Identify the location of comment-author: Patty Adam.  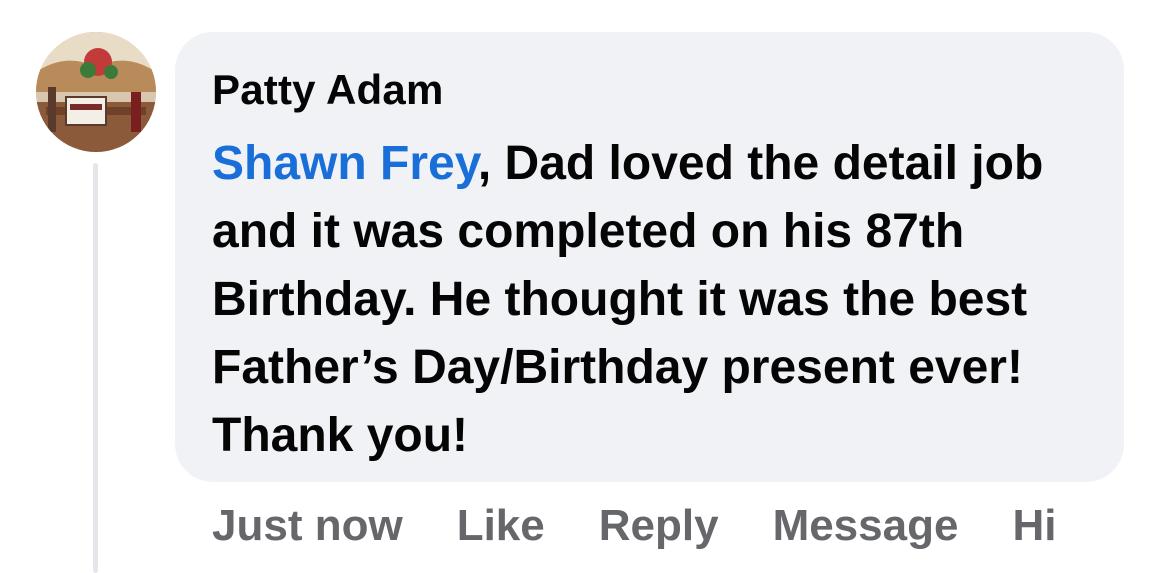
(653, 90).